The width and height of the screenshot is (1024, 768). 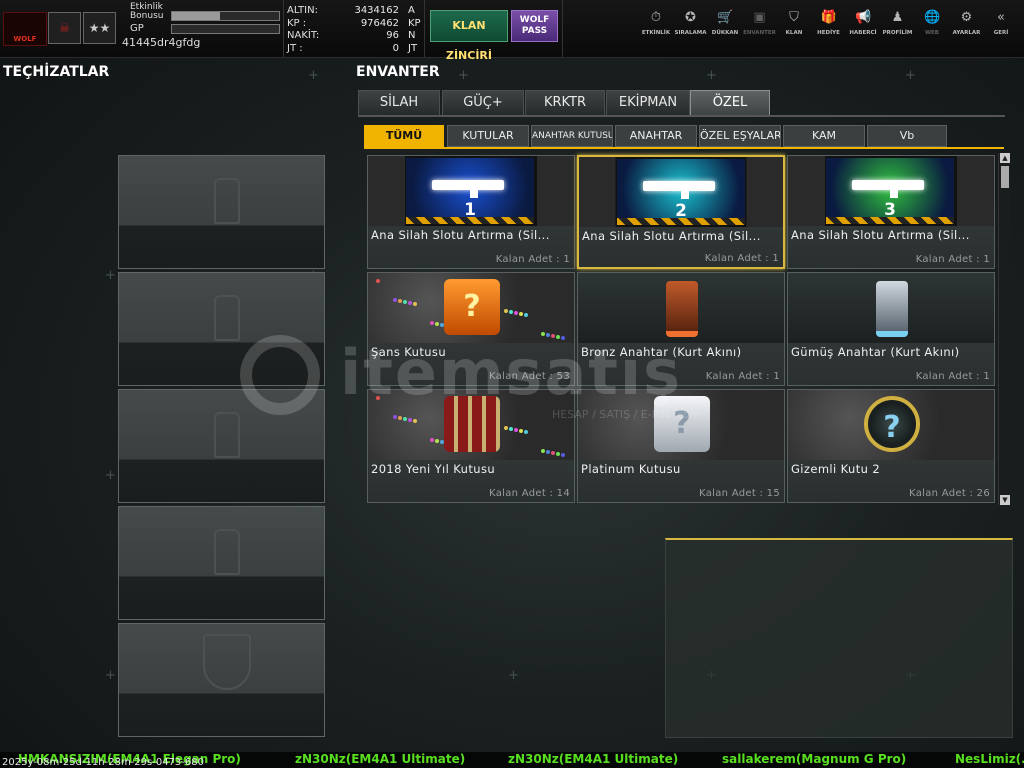 What do you see at coordinates (1005, 158) in the screenshot?
I see `scroll-up-icon: ▲` at bounding box center [1005, 158].